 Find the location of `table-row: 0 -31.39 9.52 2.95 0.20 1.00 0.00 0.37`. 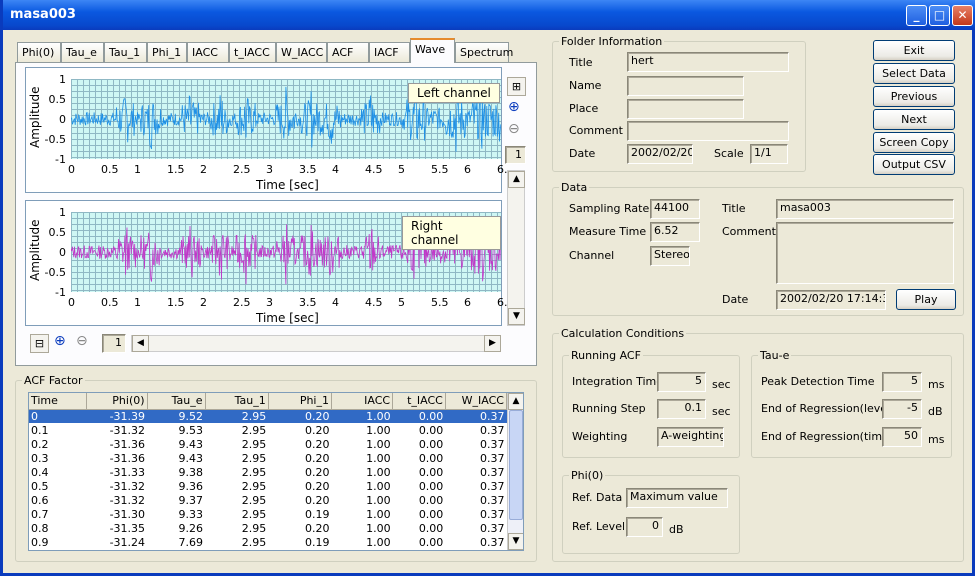

table-row: 0 -31.39 9.52 2.95 0.20 1.00 0.00 0.37 is located at coordinates (268, 416).